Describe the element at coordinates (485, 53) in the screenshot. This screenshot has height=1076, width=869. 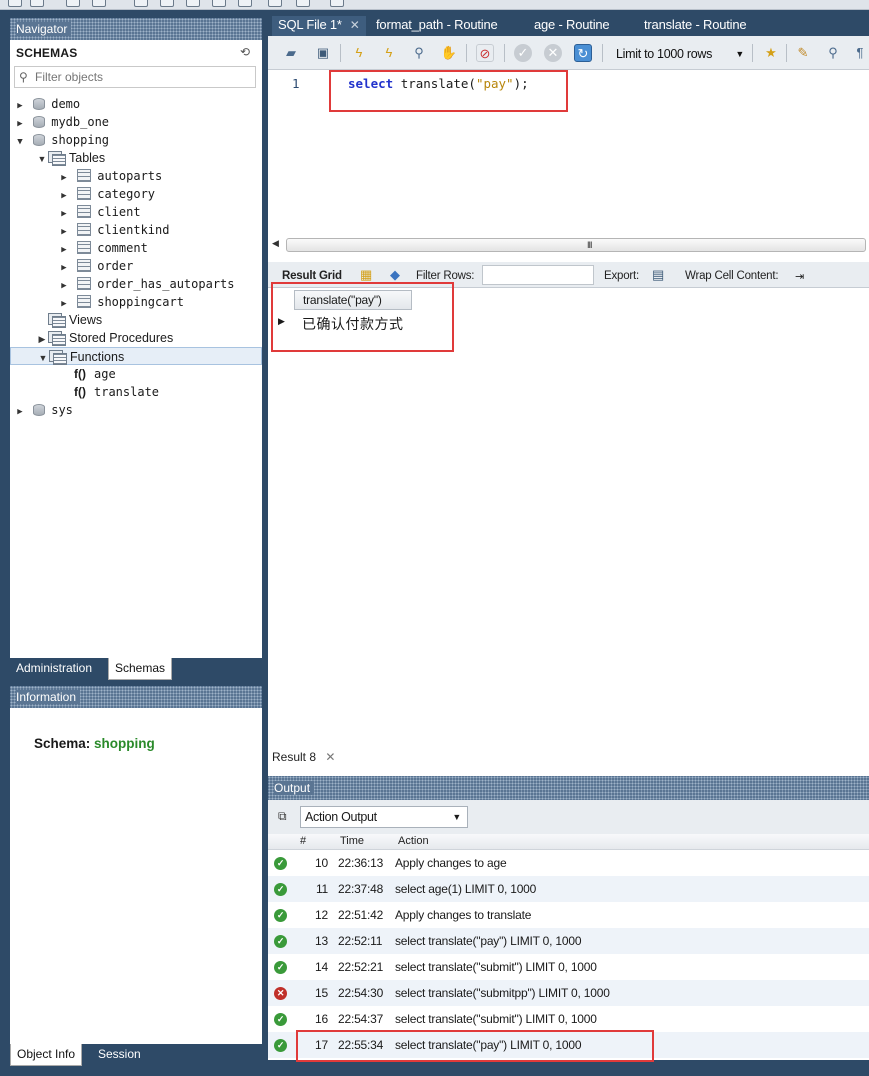
I see `toggle-error-icon: ⊘` at that location.